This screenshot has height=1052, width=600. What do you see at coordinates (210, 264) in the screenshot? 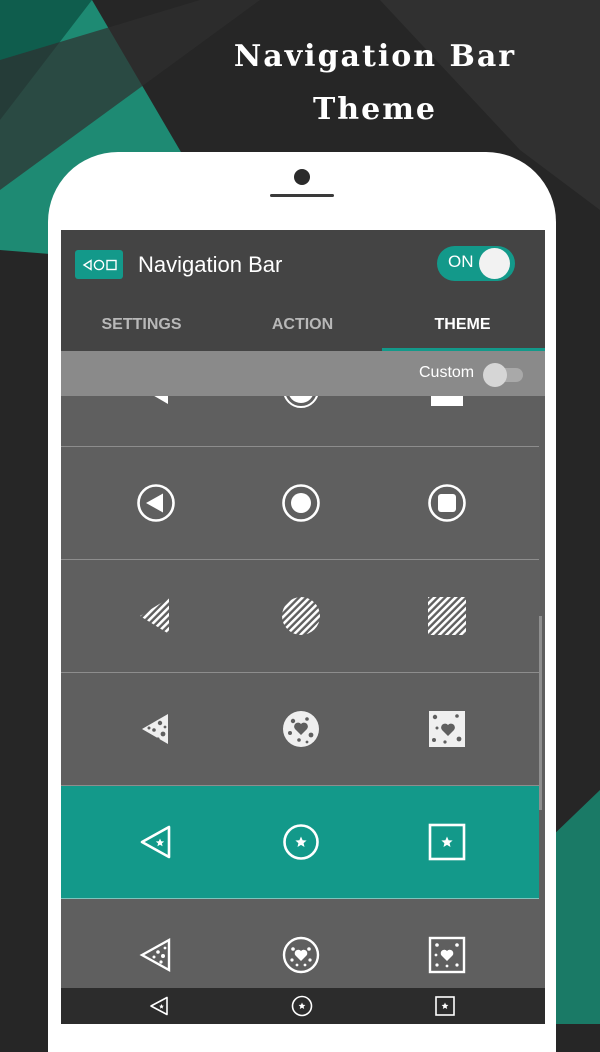
I see `app-title: Navigation Bar` at bounding box center [210, 264].